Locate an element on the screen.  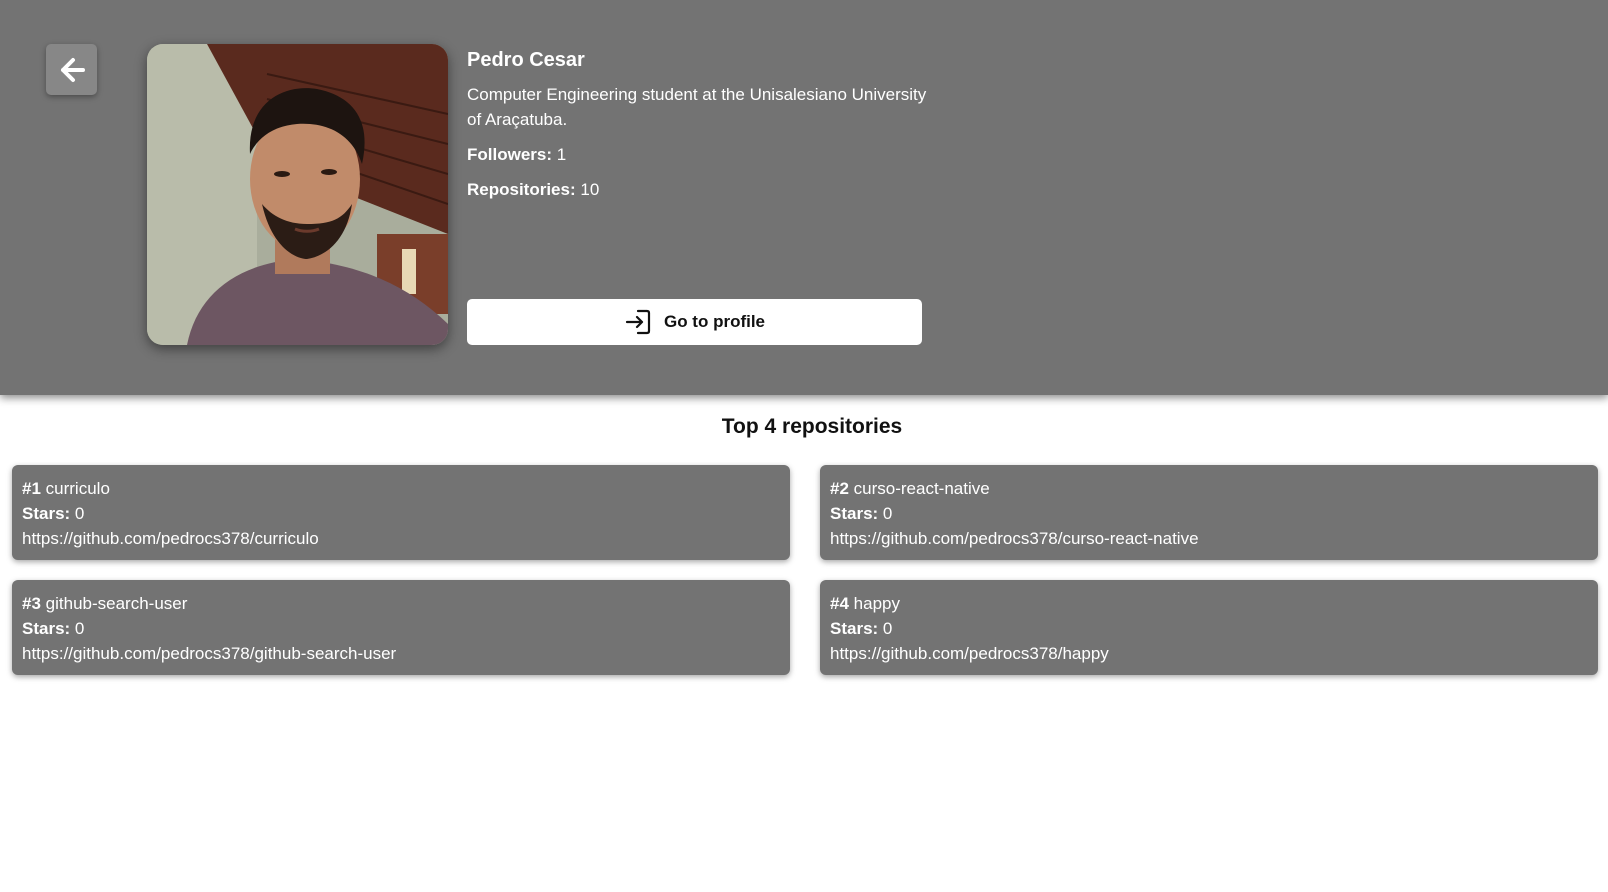
repo-url: https://github.com/pedrocs378/curriculo is located at coordinates (401, 538).